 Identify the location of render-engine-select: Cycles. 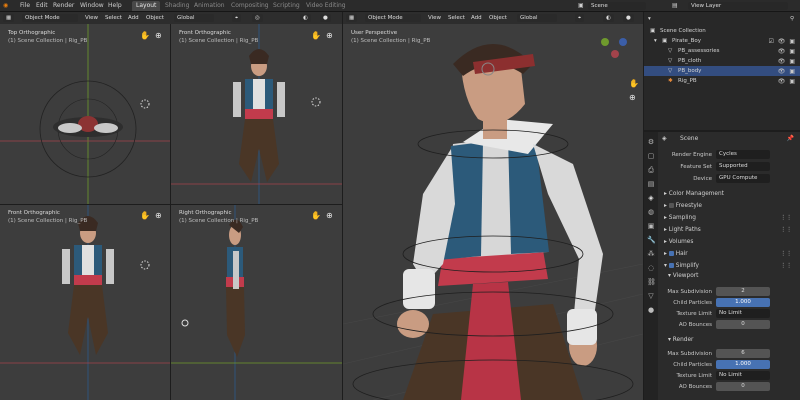
(743, 154).